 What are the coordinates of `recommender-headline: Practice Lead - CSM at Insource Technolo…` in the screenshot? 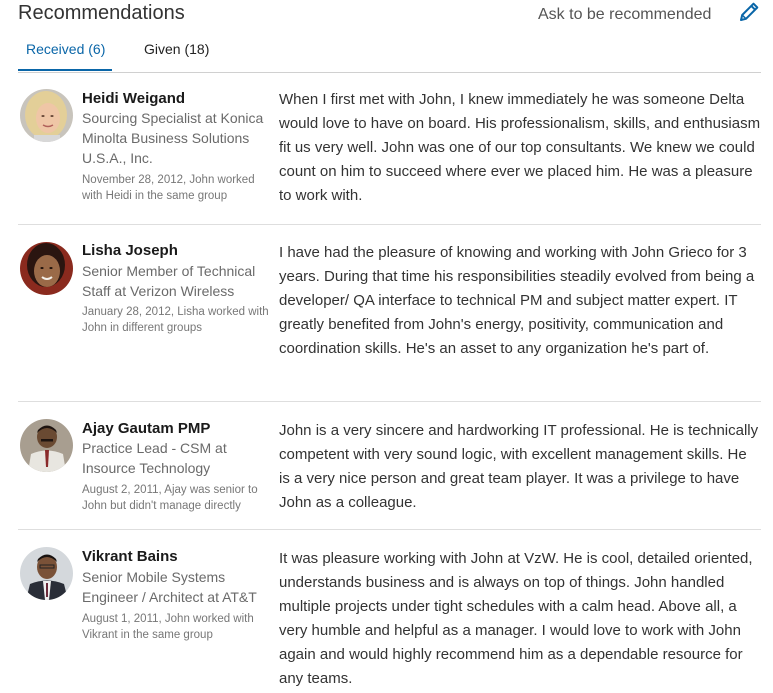 It's located at (154, 458).